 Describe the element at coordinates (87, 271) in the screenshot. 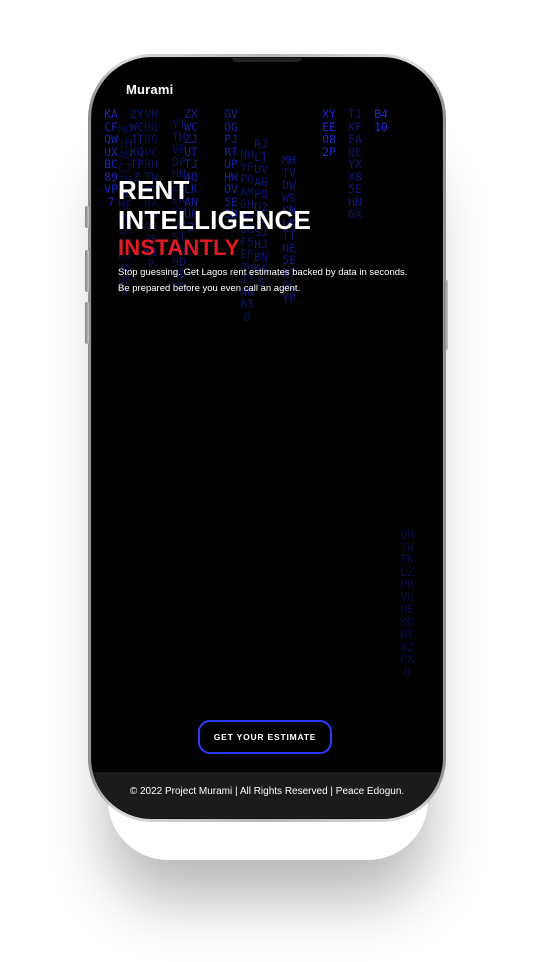

I see `volume-up-button` at that location.